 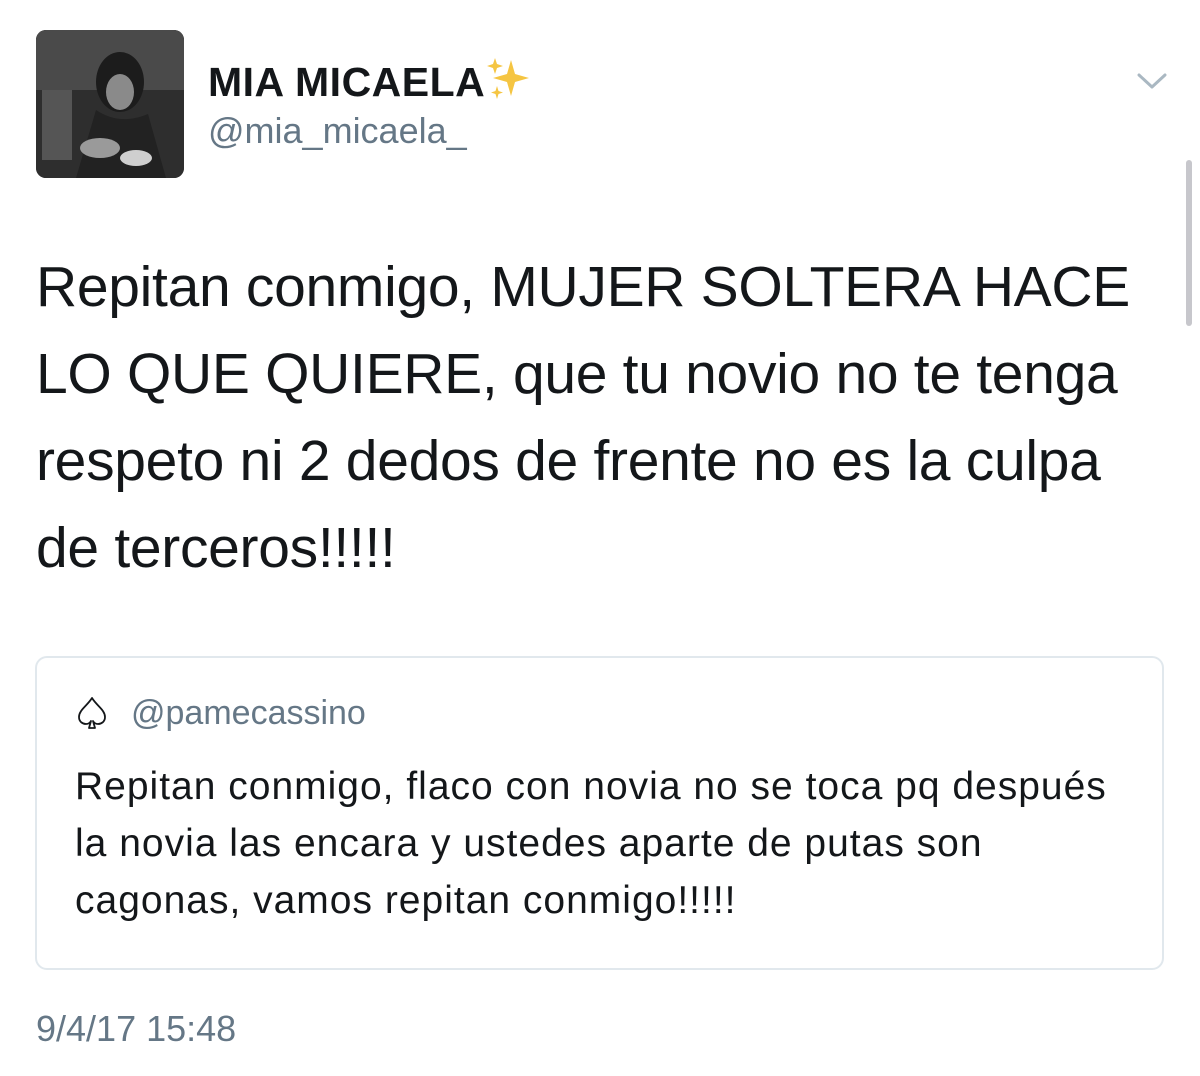 I want to click on chevron-down-icon, so click(x=1152, y=81).